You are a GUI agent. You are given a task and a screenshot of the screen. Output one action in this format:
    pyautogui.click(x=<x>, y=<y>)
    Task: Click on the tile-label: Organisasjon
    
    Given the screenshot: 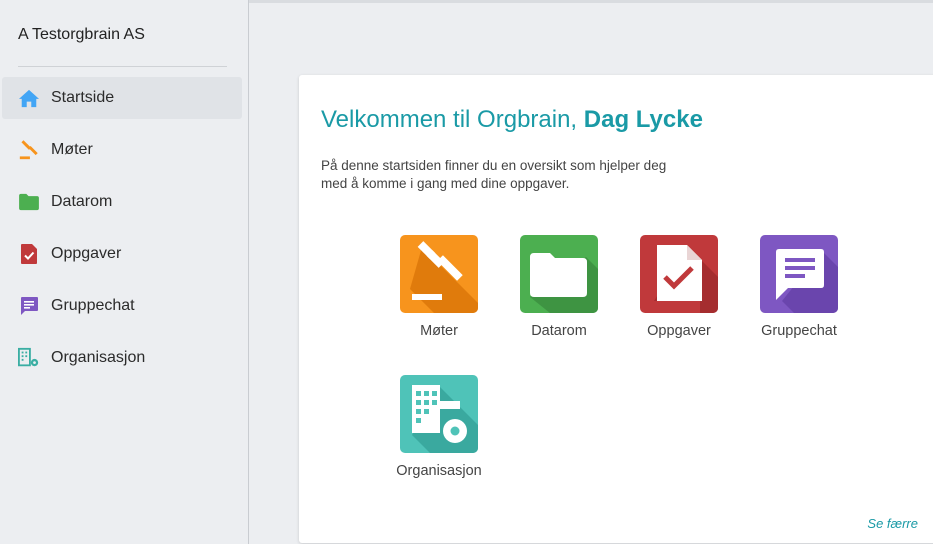 What is the action you would take?
    pyautogui.click(x=439, y=471)
    